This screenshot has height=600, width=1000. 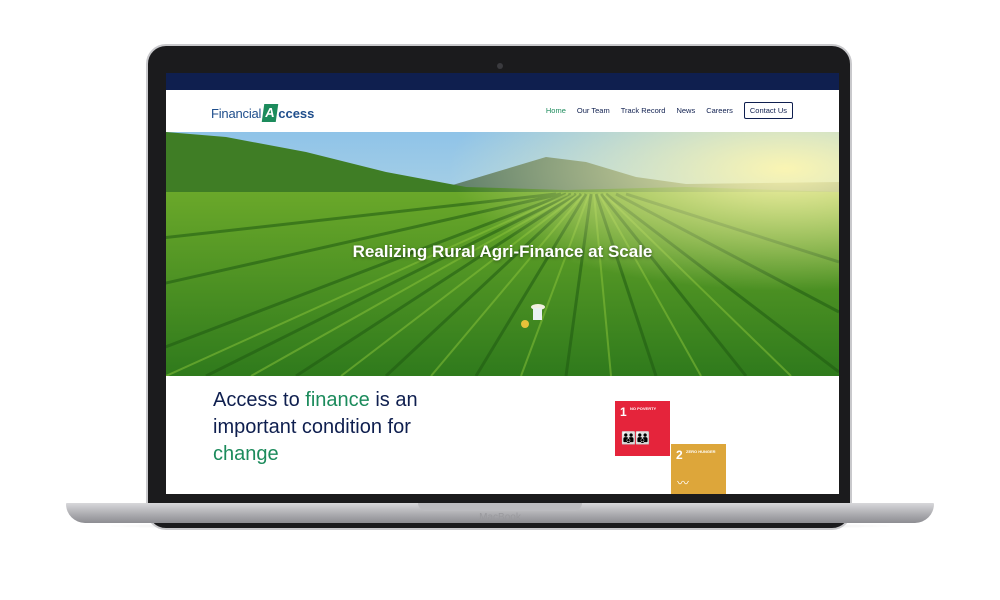 What do you see at coordinates (701, 451) in the screenshot?
I see `sdg-label: ZERO HUNGER` at bounding box center [701, 451].